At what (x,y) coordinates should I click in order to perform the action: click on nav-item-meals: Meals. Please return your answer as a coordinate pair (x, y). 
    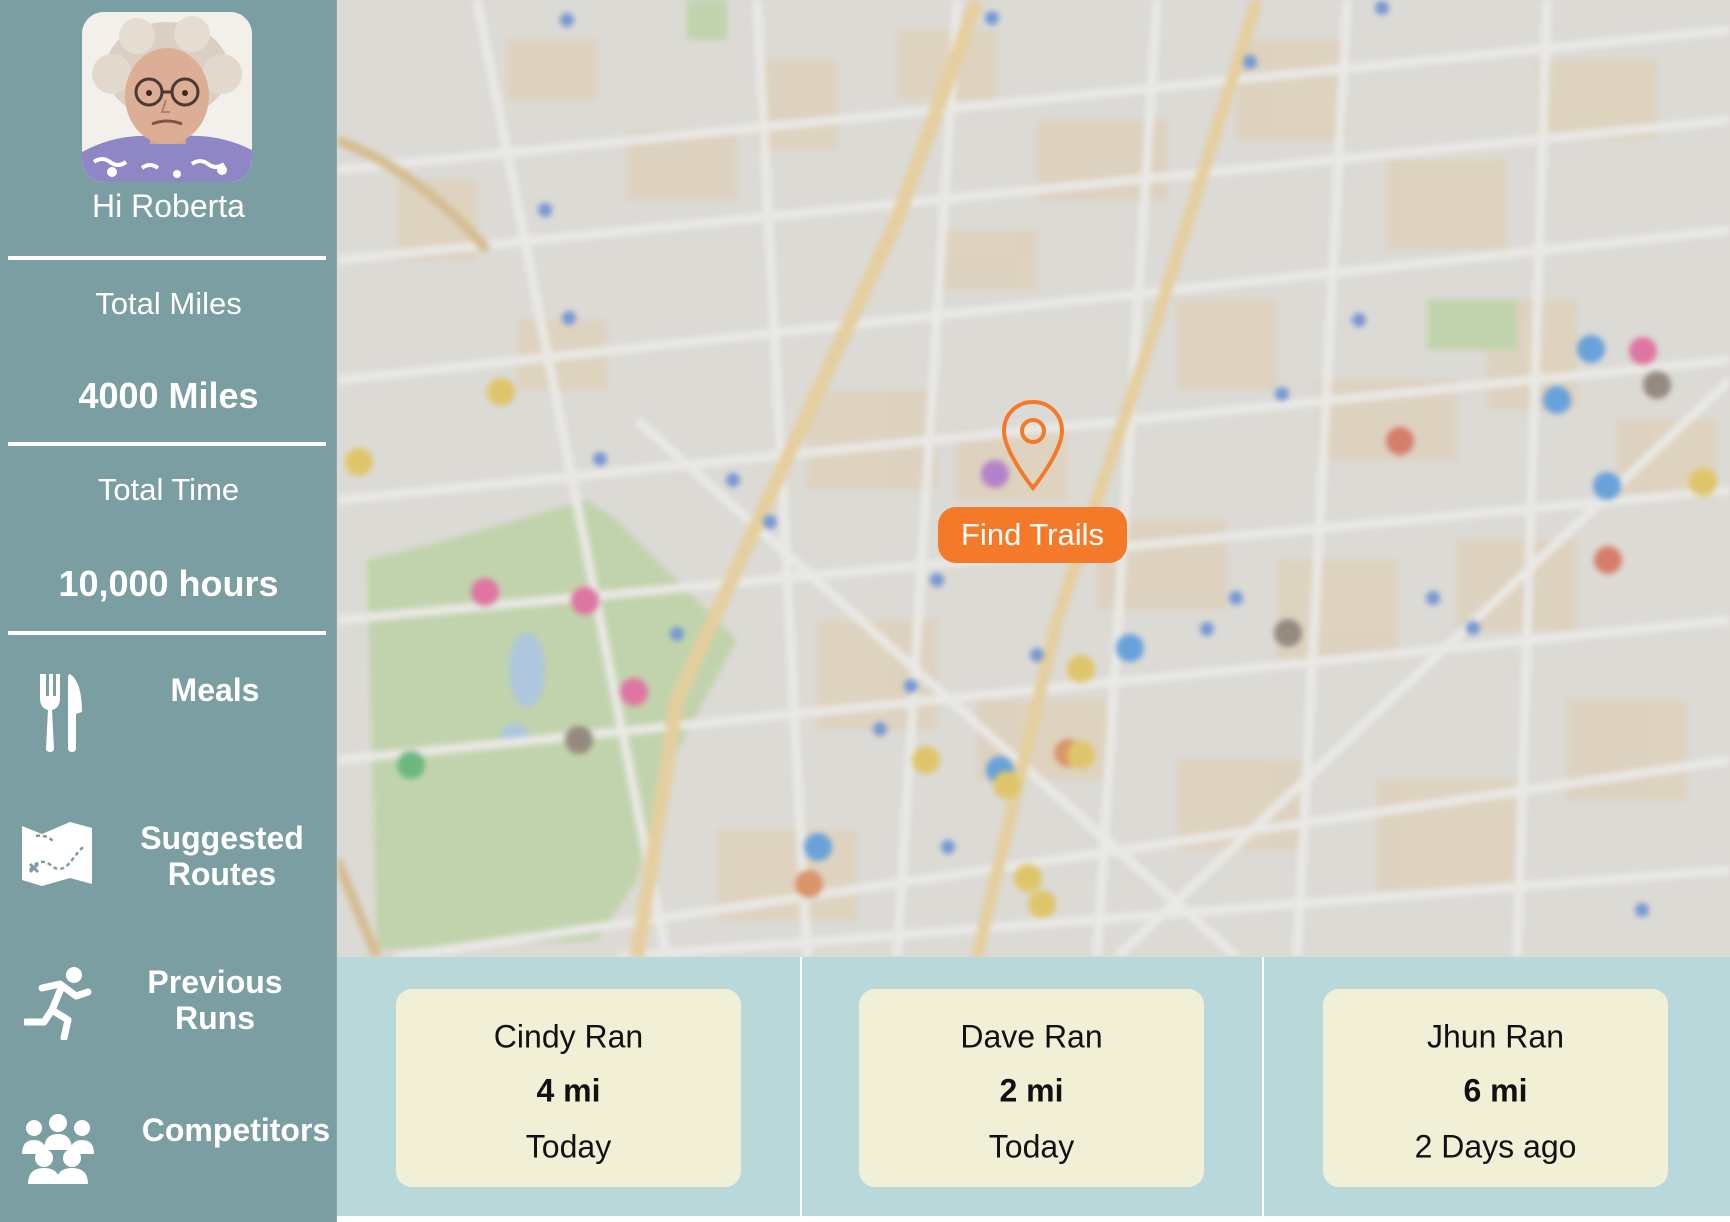
    Looking at the image, I should click on (168, 715).